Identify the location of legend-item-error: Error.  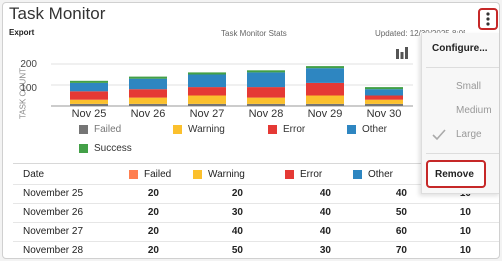
(286, 129).